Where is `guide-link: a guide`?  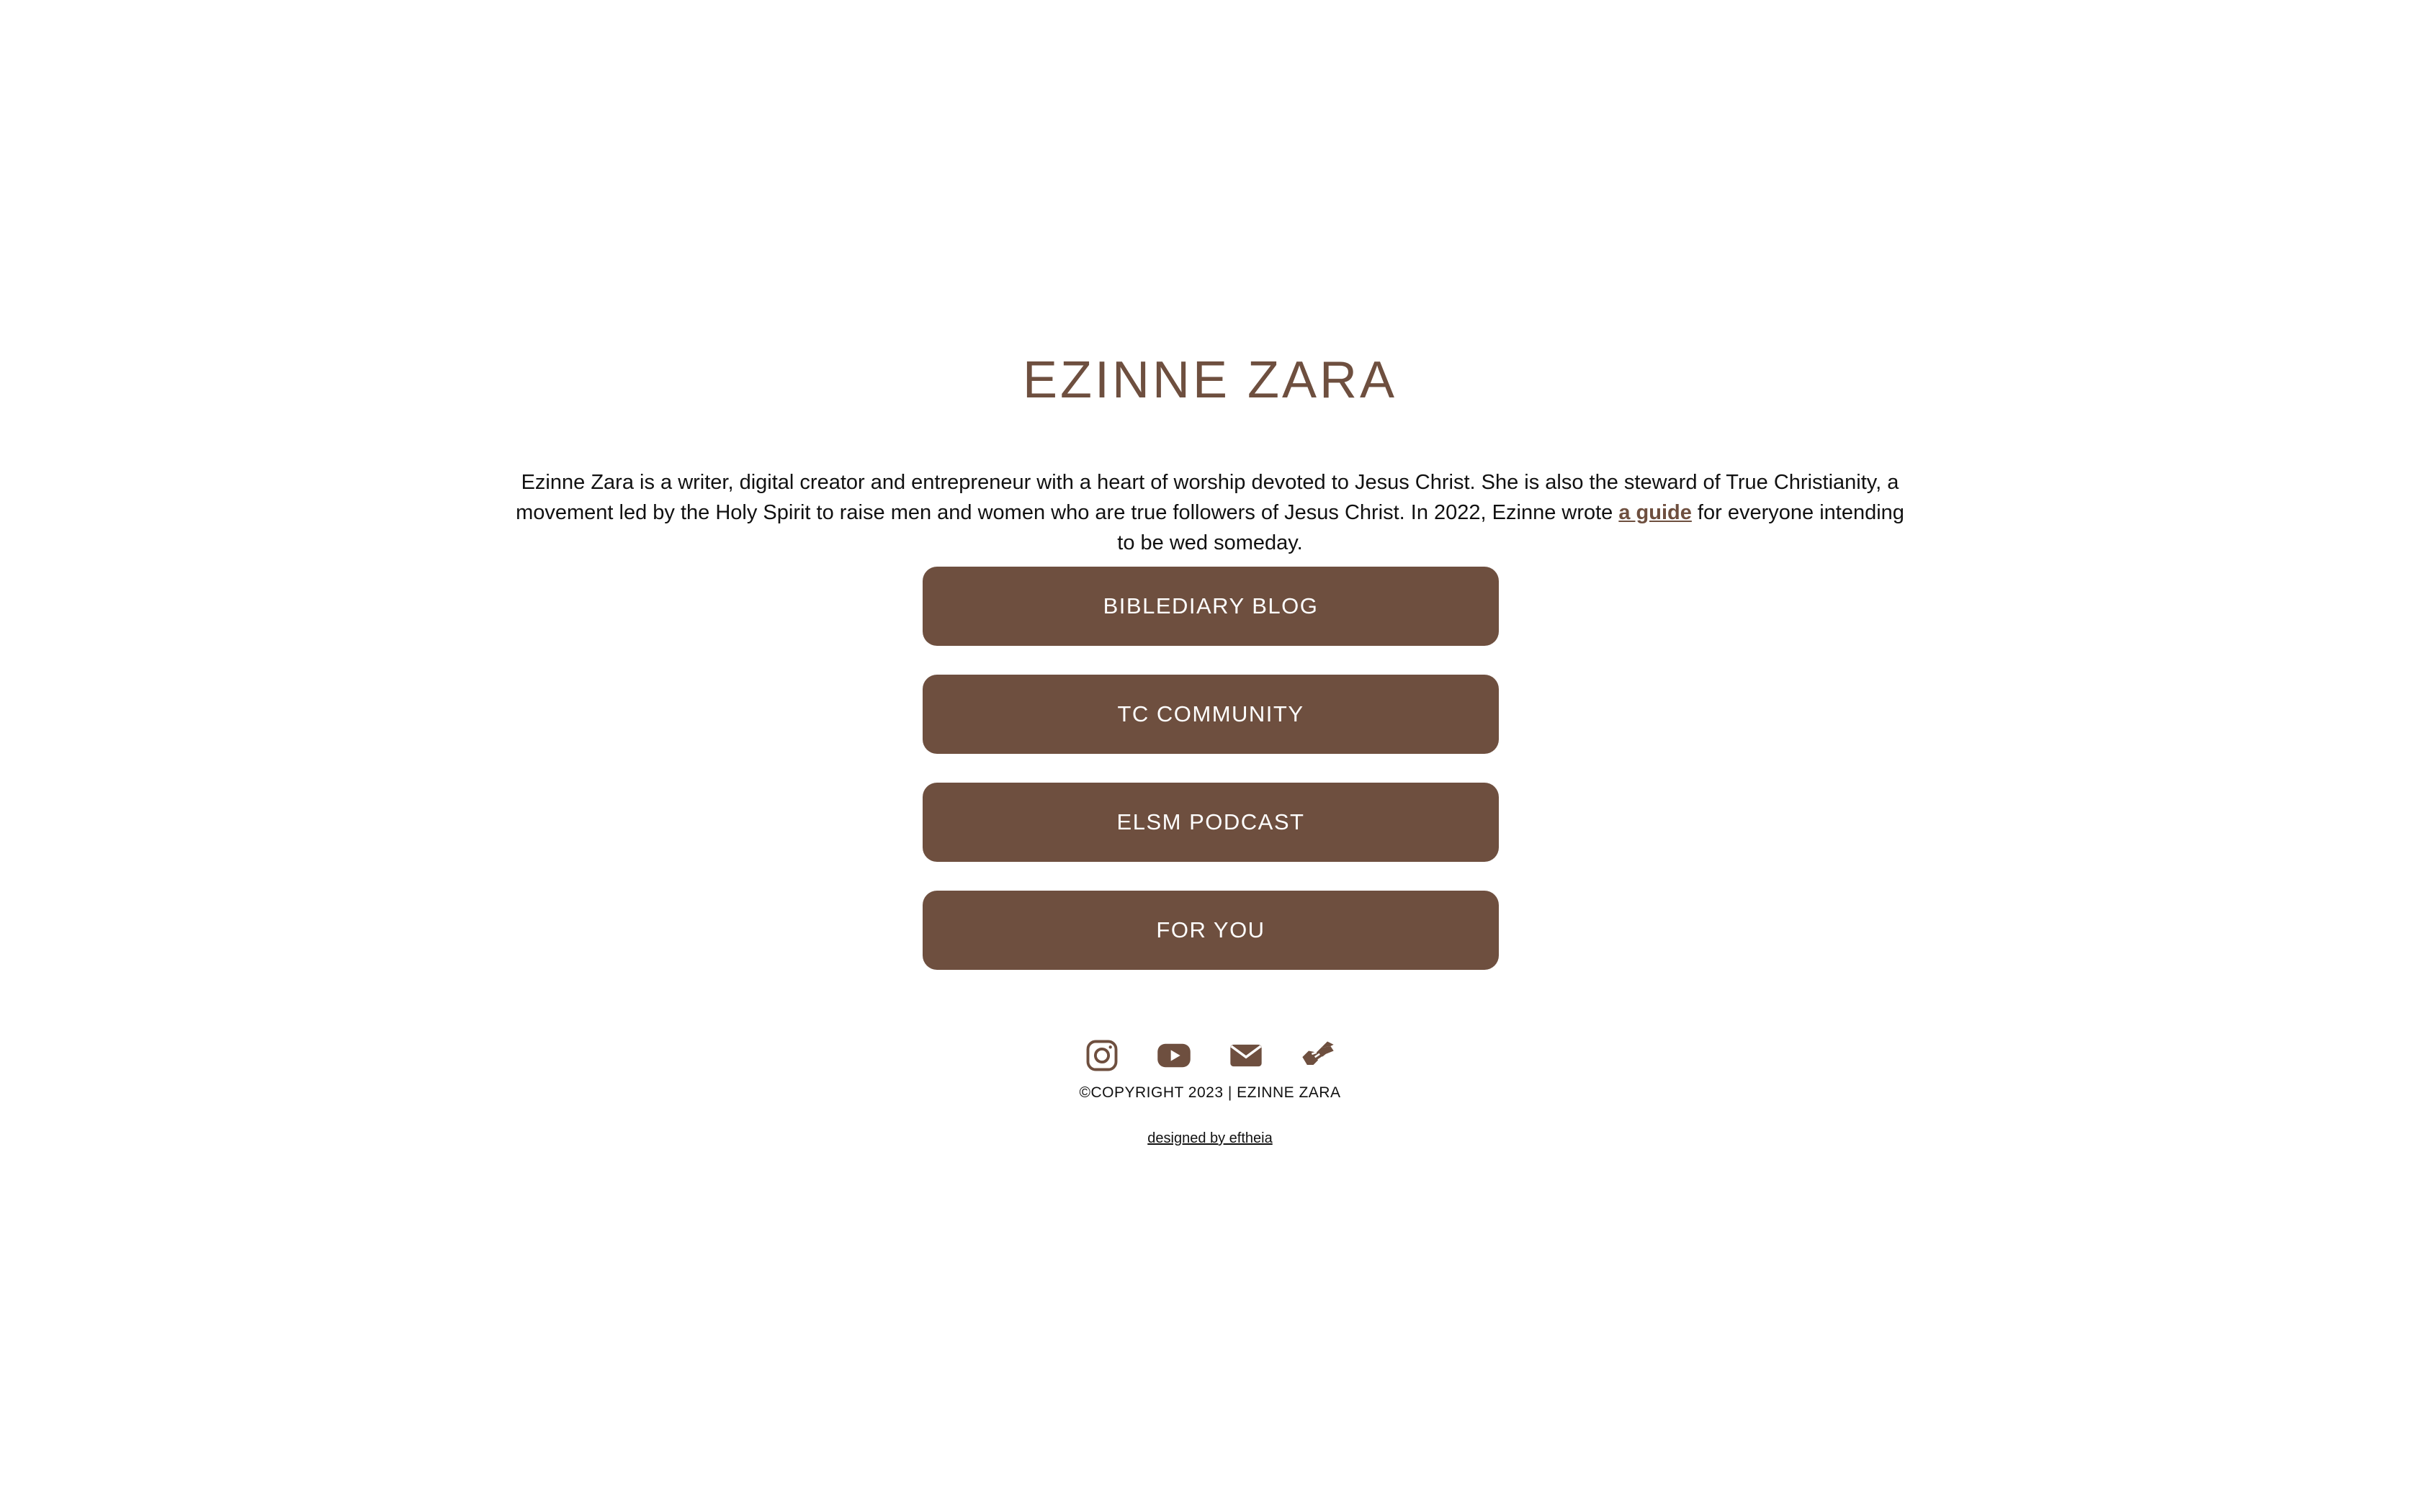 guide-link: a guide is located at coordinates (1655, 512).